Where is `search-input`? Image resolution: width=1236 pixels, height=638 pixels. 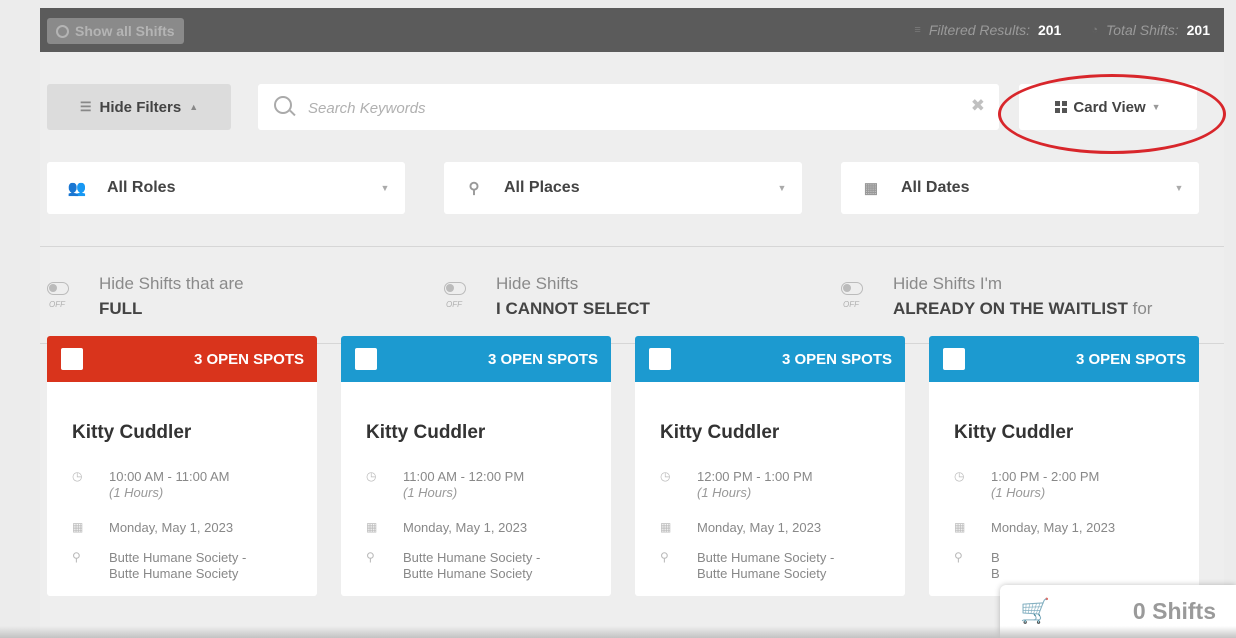 search-input is located at coordinates (628, 108).